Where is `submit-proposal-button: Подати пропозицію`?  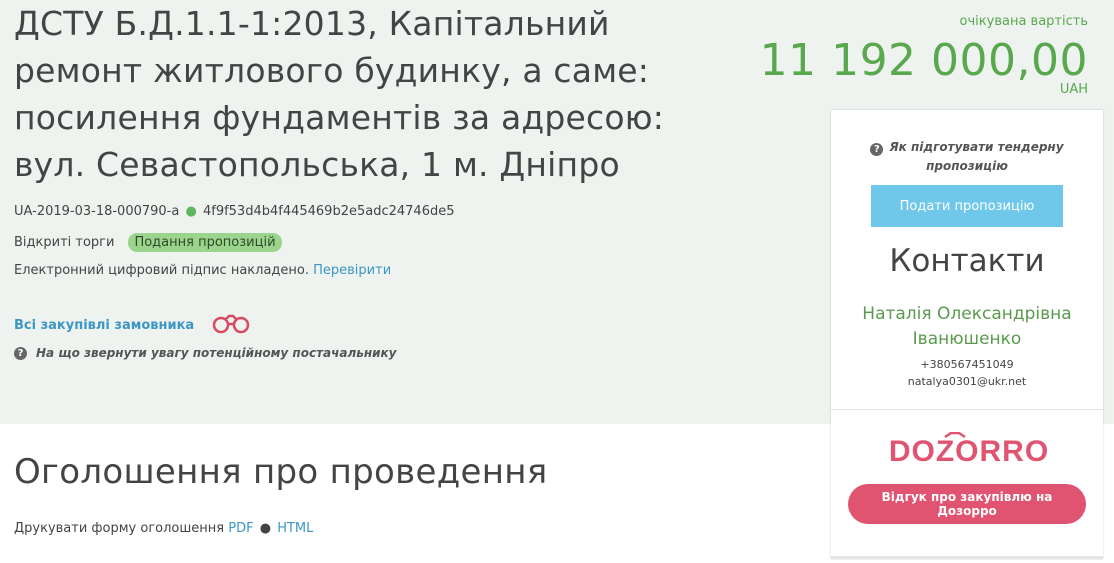 submit-proposal-button: Подати пропозицію is located at coordinates (967, 206).